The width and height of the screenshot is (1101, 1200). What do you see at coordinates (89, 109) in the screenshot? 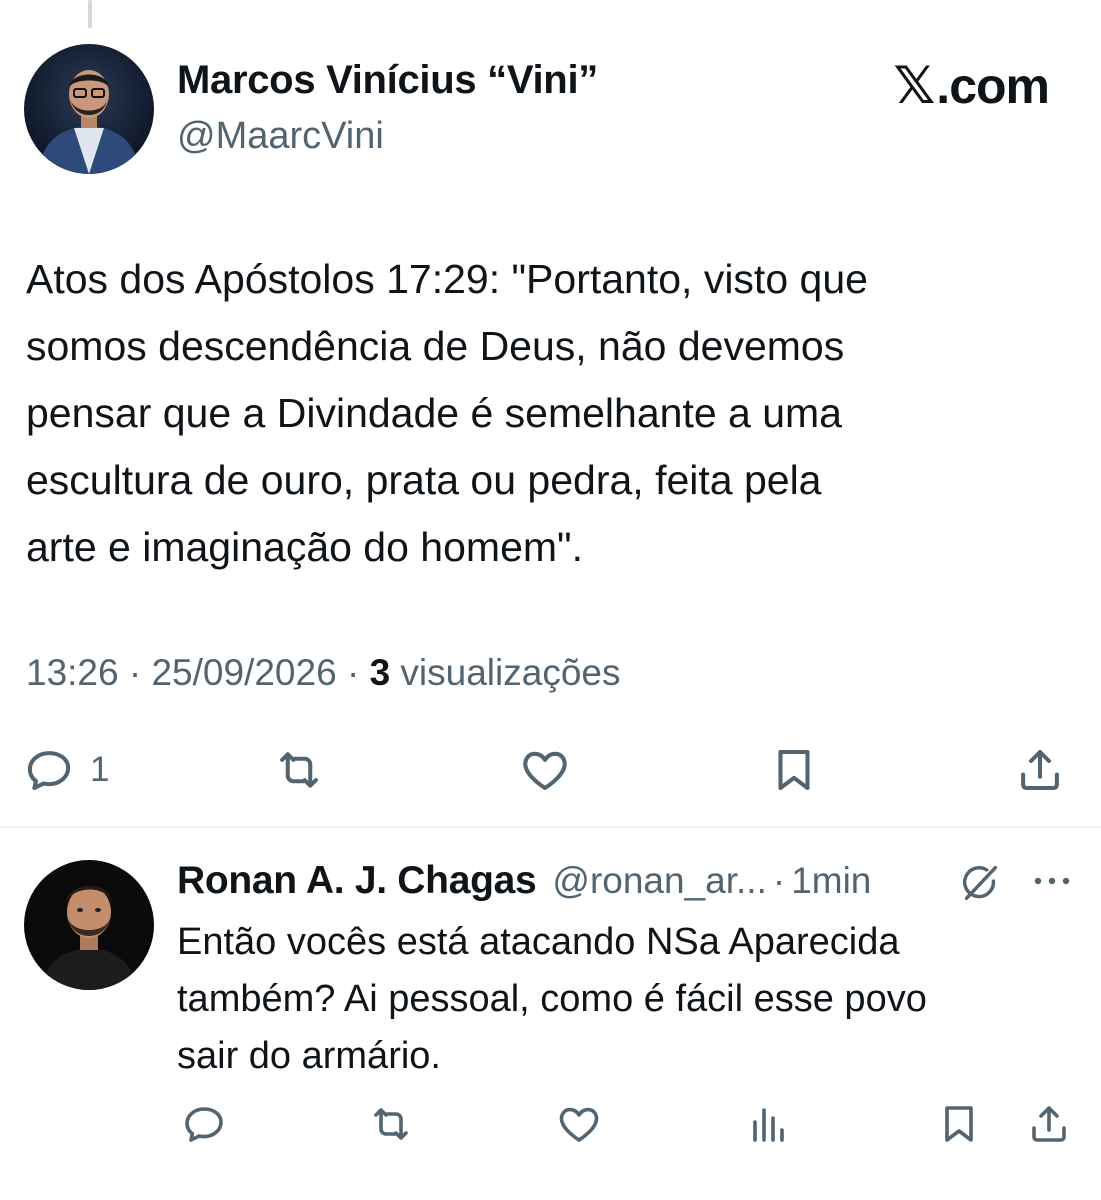
I see `avatar` at bounding box center [89, 109].